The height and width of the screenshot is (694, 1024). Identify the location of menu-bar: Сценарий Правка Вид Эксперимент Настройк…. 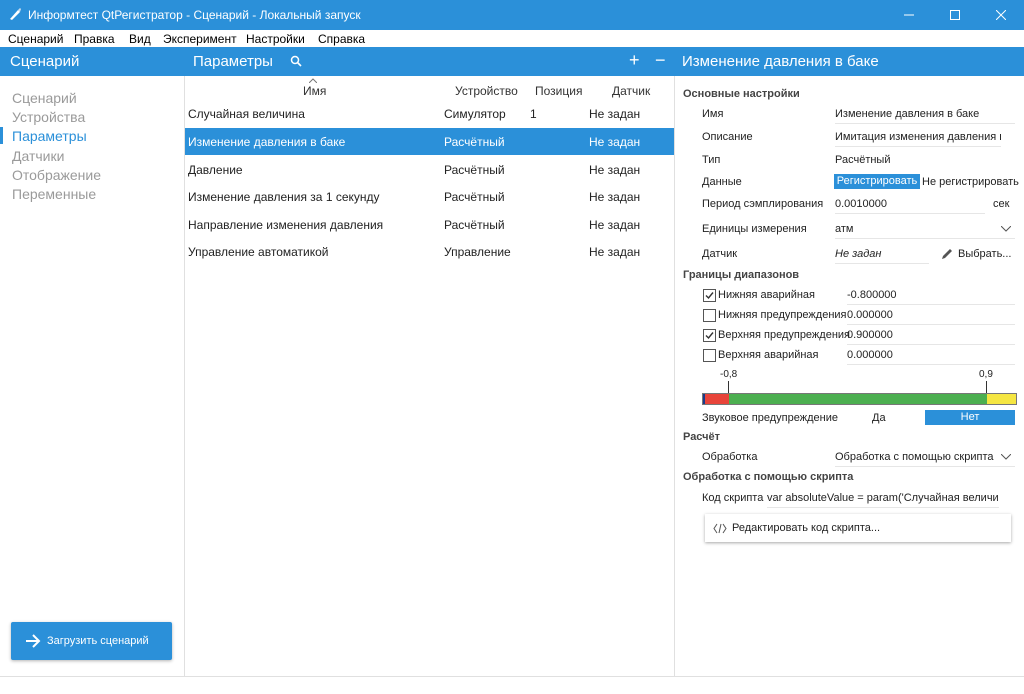
(512, 38).